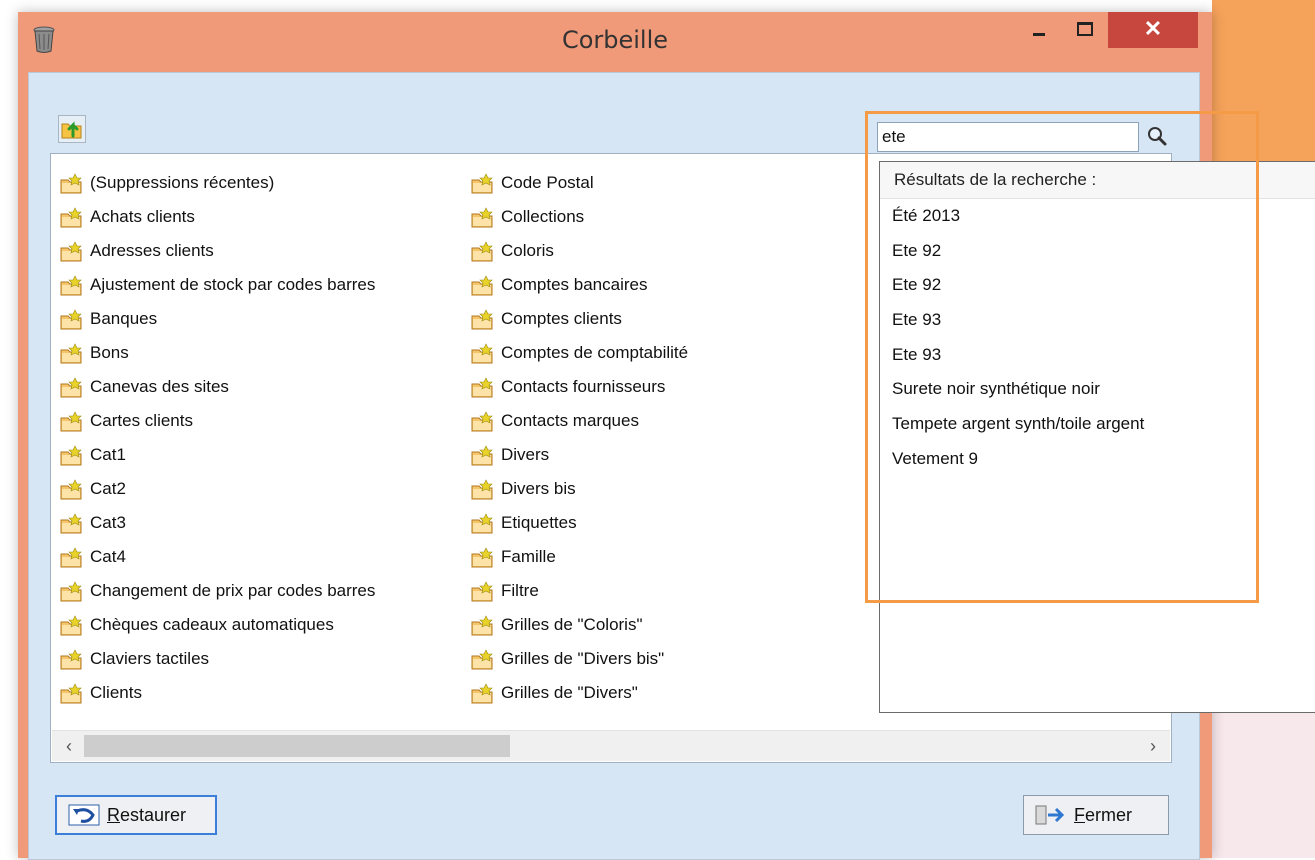 This screenshot has width=1315, height=860. I want to click on list-item: Collections, so click(579, 217).